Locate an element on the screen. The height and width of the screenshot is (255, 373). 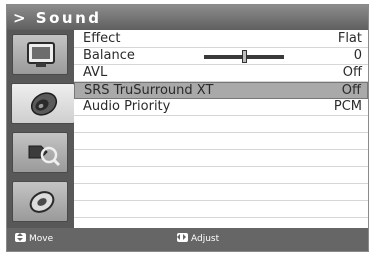
row-label: Balance is located at coordinates (109, 55).